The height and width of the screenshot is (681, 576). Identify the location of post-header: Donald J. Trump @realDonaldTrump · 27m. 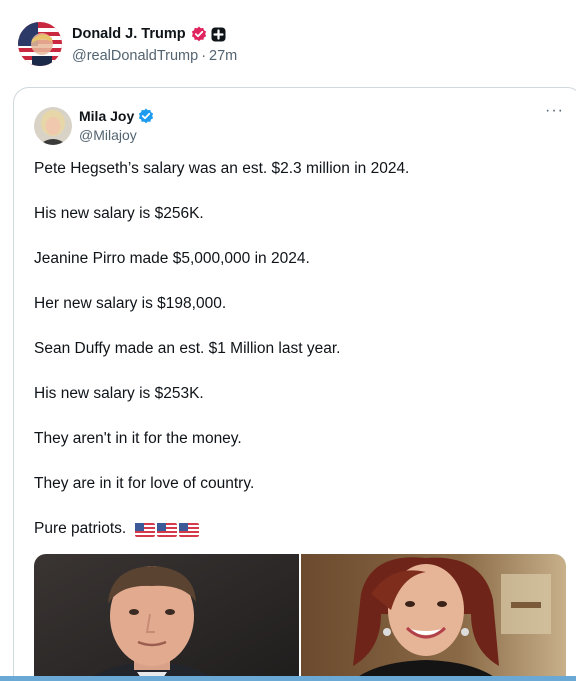
(288, 44).